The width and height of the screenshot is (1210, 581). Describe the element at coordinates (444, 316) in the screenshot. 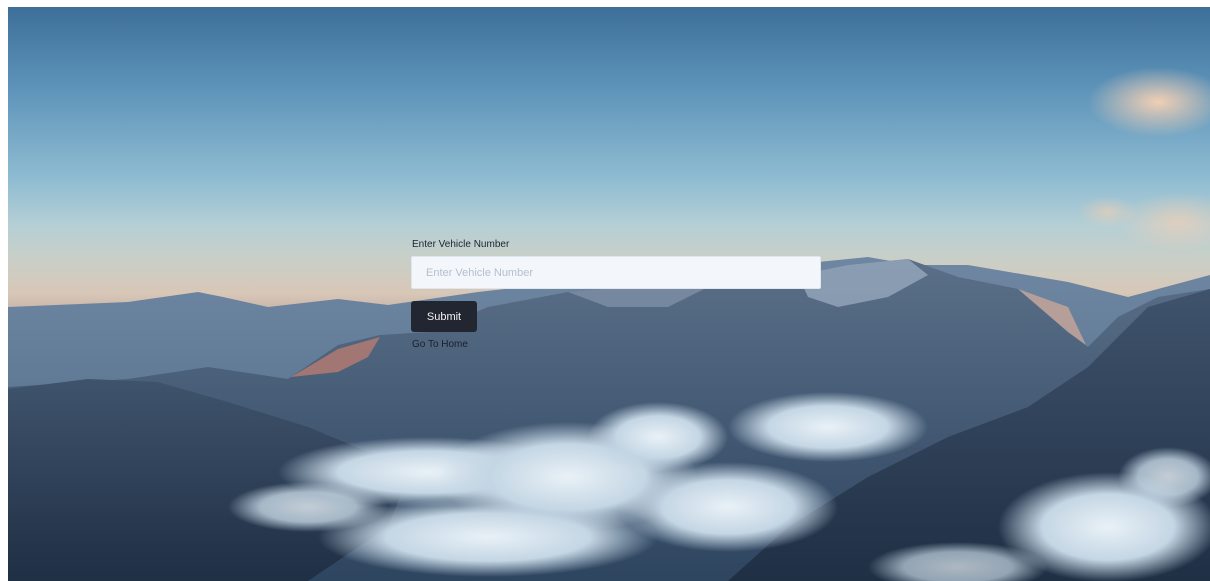

I see `submit-button: Submit` at that location.